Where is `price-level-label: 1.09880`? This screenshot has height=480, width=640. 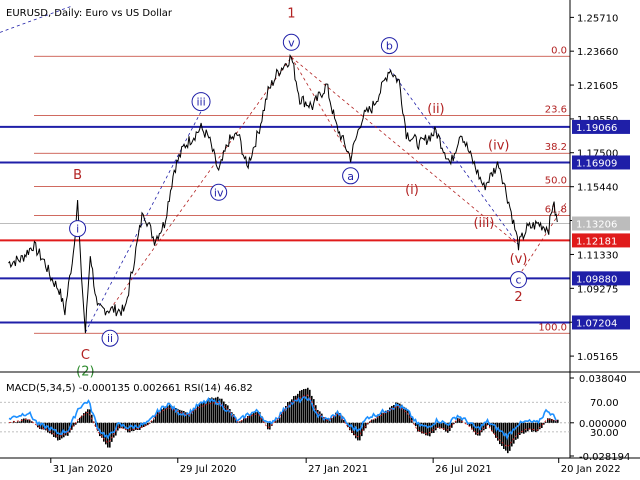 price-level-label: 1.09880 is located at coordinates (596, 279).